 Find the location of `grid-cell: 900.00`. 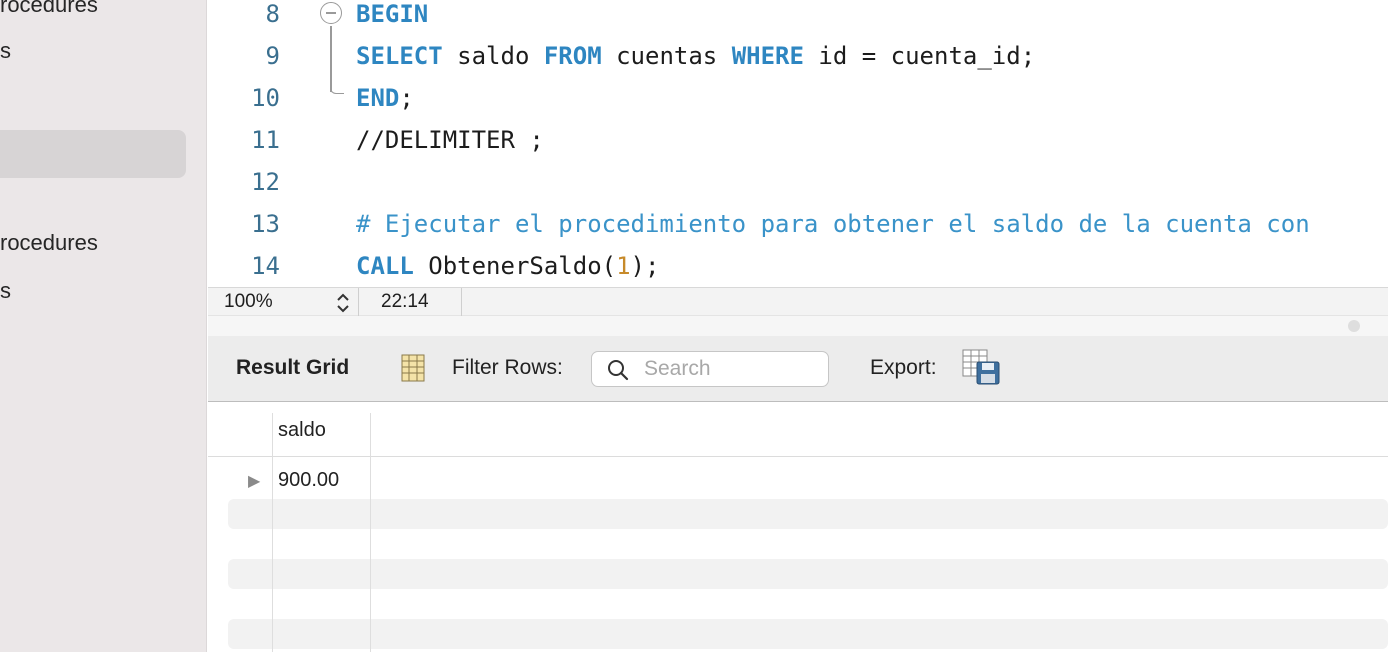

grid-cell: 900.00 is located at coordinates (308, 480).